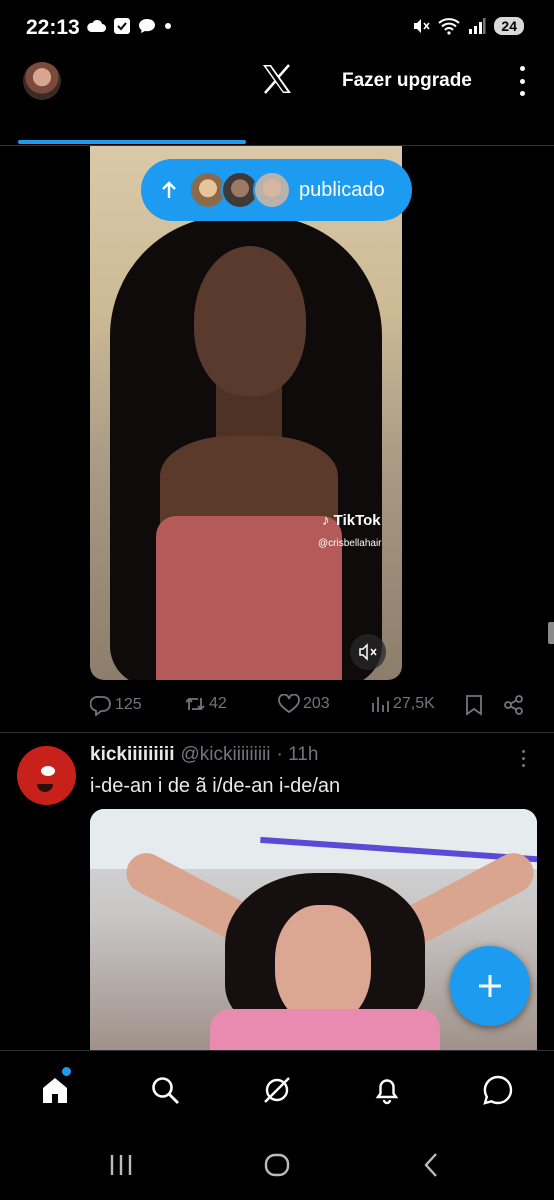  I want to click on post-actions: 125 42 203 27,5K, so click(310, 707).